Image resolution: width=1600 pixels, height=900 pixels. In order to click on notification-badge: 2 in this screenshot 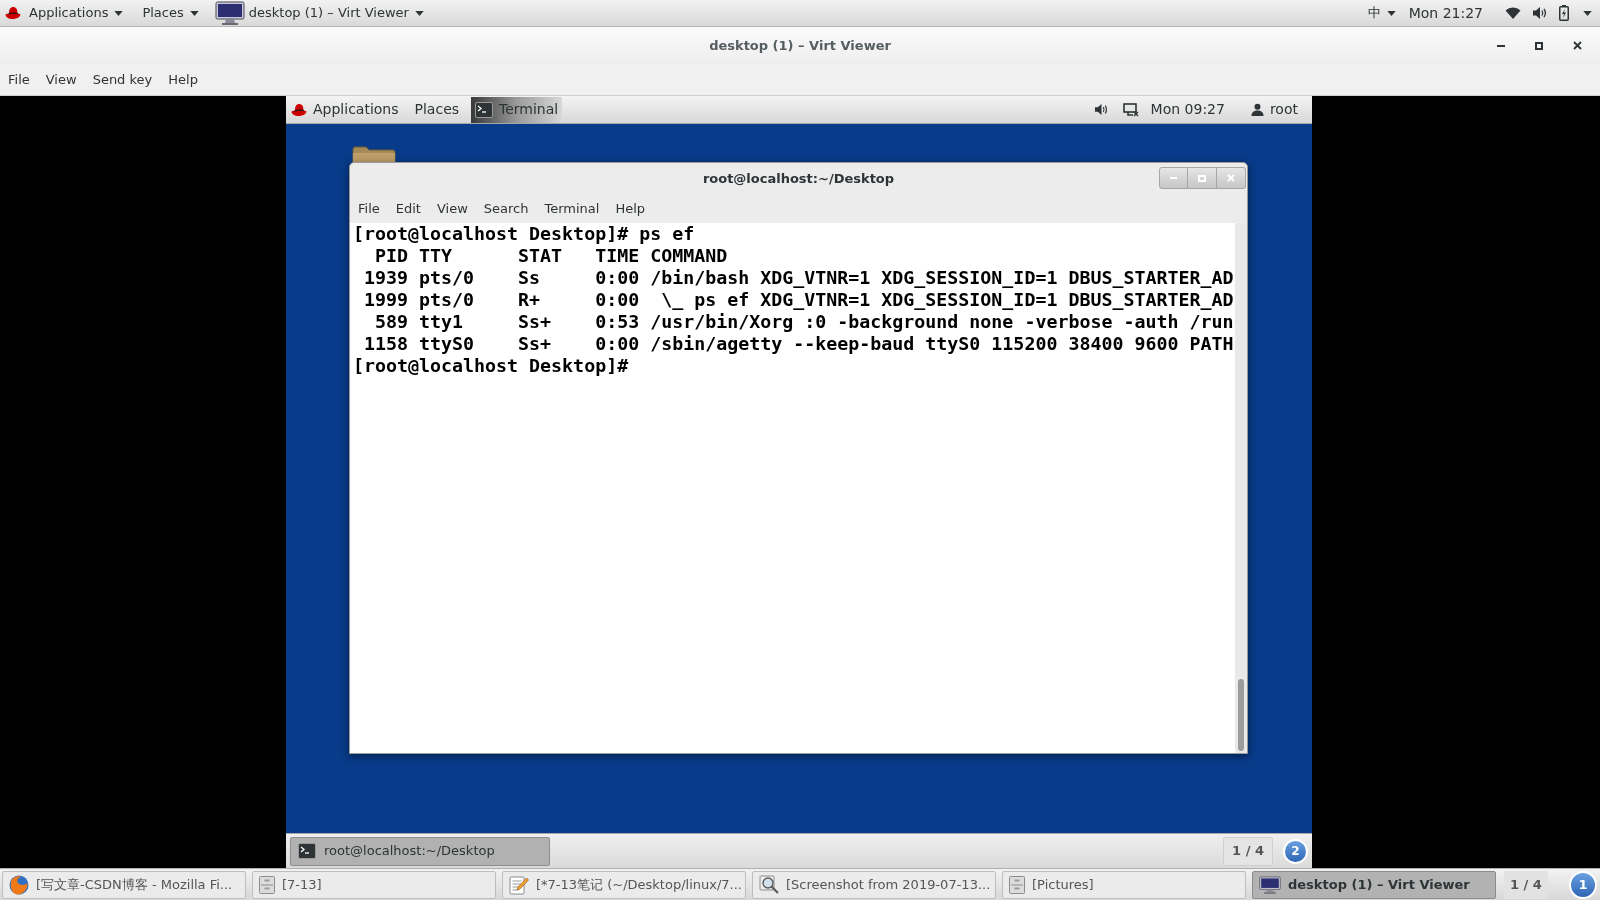, I will do `click(1295, 851)`.